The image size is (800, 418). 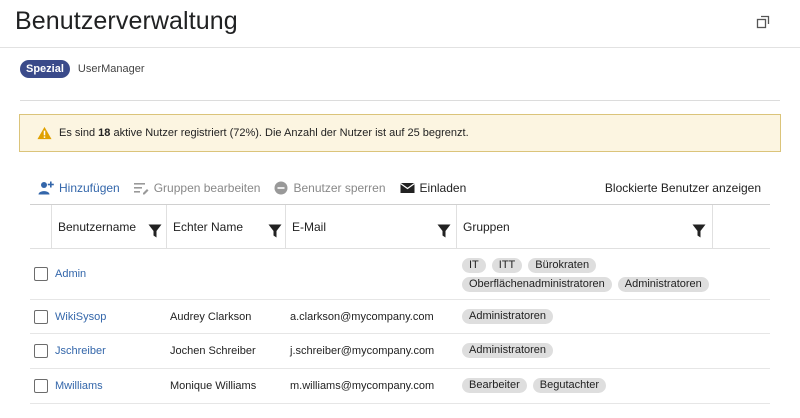 I want to click on envelope-icon, so click(x=407, y=188).